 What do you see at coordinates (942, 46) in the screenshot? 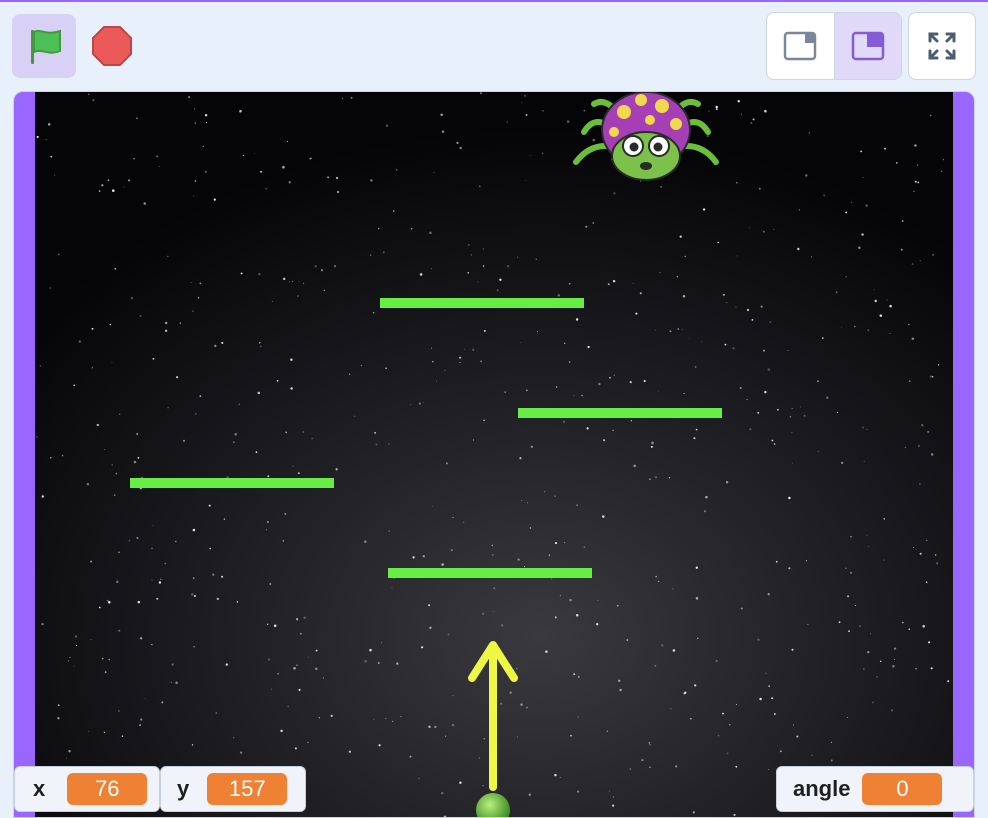
I see `fullscreen-button` at bounding box center [942, 46].